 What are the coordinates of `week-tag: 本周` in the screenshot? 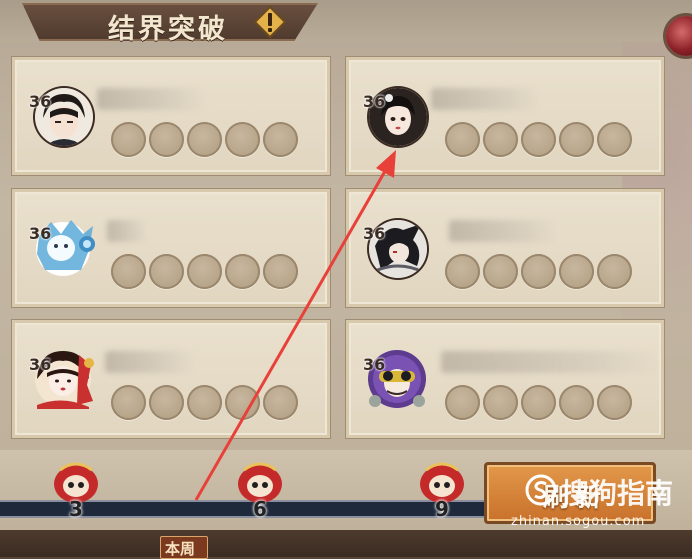 It's located at (184, 547).